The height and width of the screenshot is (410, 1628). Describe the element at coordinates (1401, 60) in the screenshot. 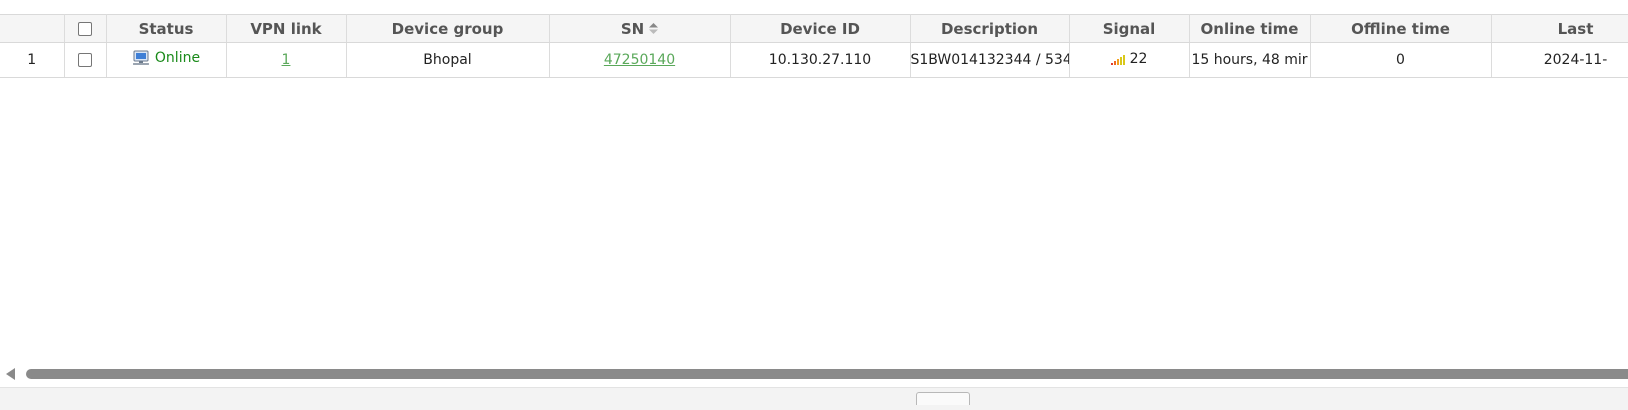

I see `offline-time-cell: 0` at that location.